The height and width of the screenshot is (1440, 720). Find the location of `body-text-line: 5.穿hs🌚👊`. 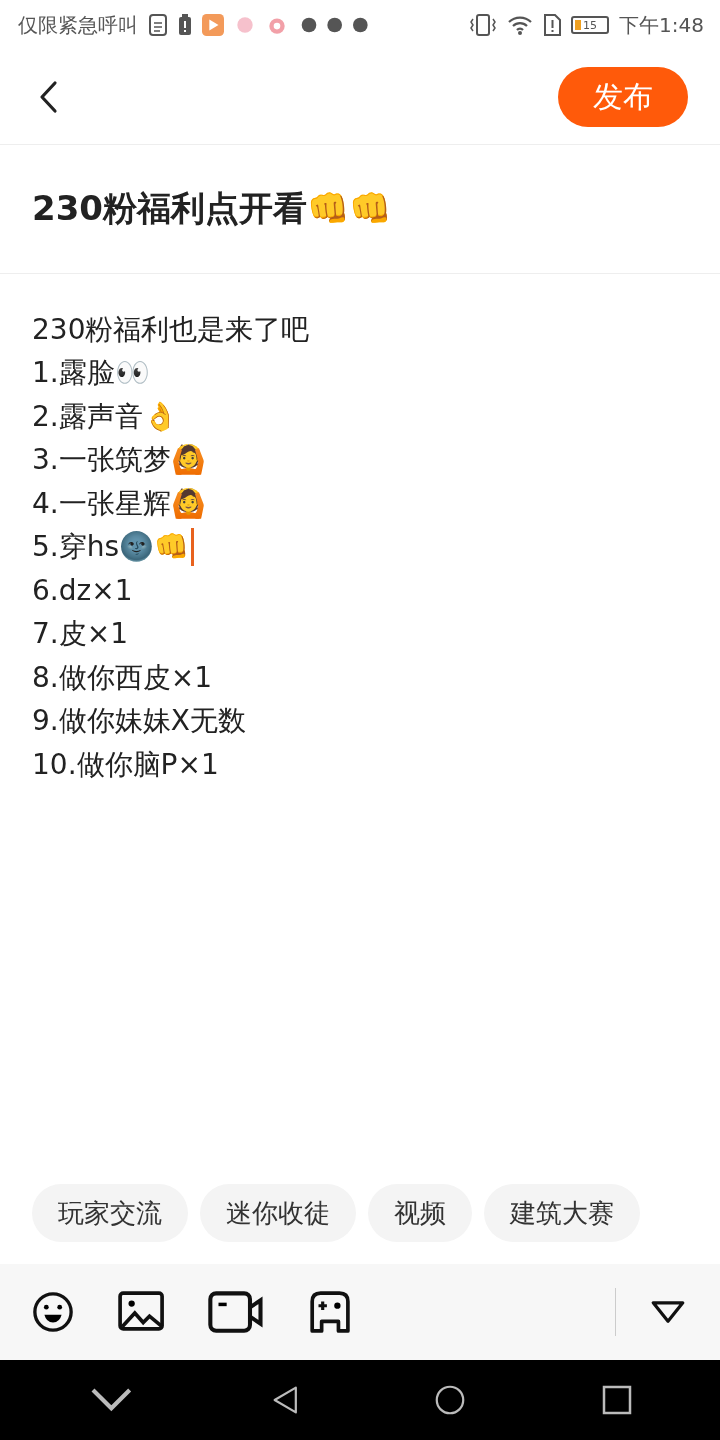

body-text-line: 5.穿hs🌚👊 is located at coordinates (111, 547).